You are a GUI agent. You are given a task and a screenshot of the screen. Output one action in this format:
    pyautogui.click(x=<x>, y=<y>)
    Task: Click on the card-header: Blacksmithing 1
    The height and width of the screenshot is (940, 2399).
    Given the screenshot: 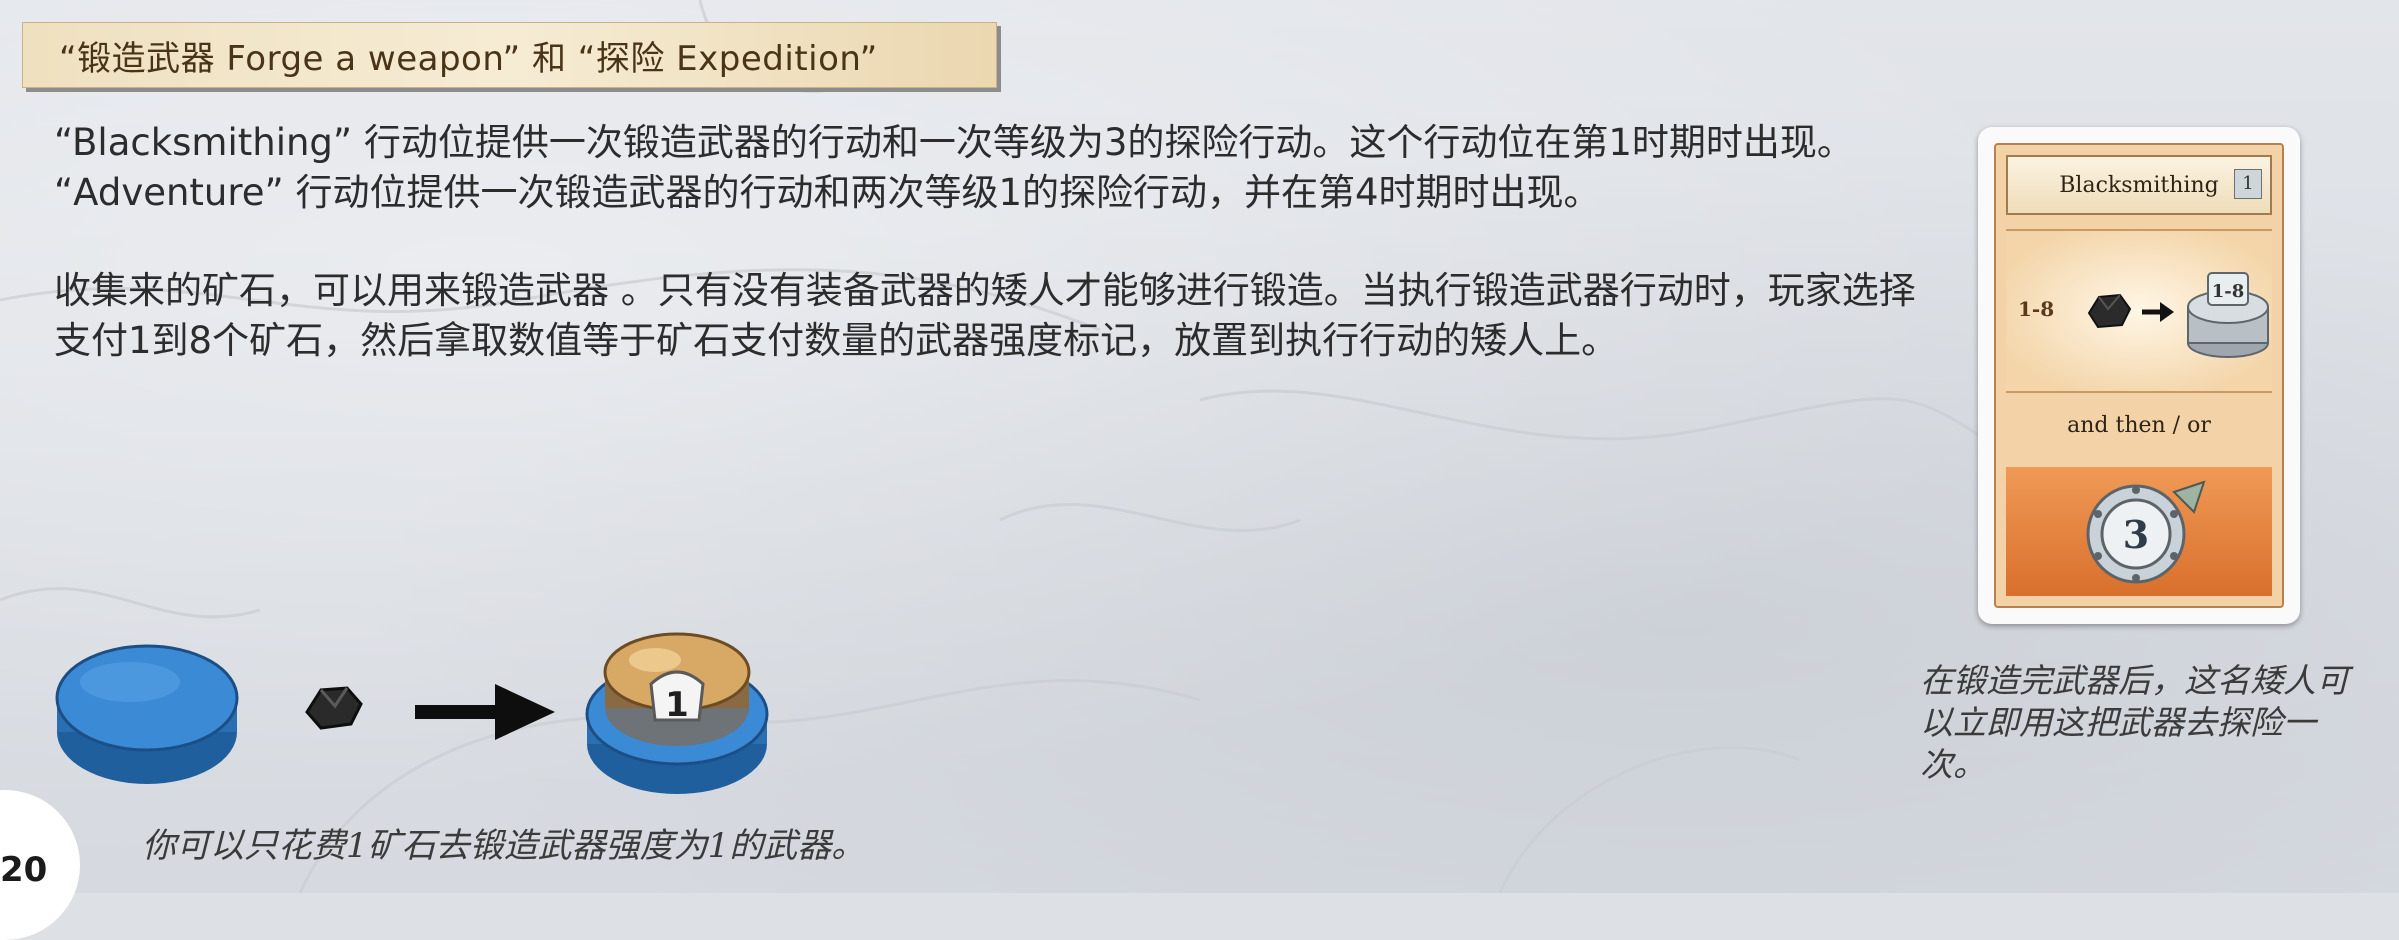 What is the action you would take?
    pyautogui.click(x=2139, y=185)
    